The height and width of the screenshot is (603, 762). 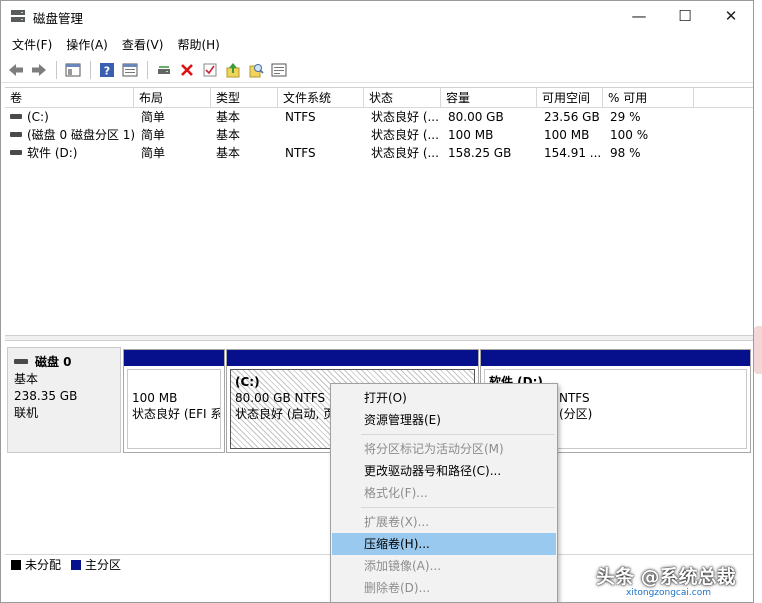 What do you see at coordinates (198, 44) in the screenshot?
I see `menu-help: 帮助(H)` at bounding box center [198, 44].